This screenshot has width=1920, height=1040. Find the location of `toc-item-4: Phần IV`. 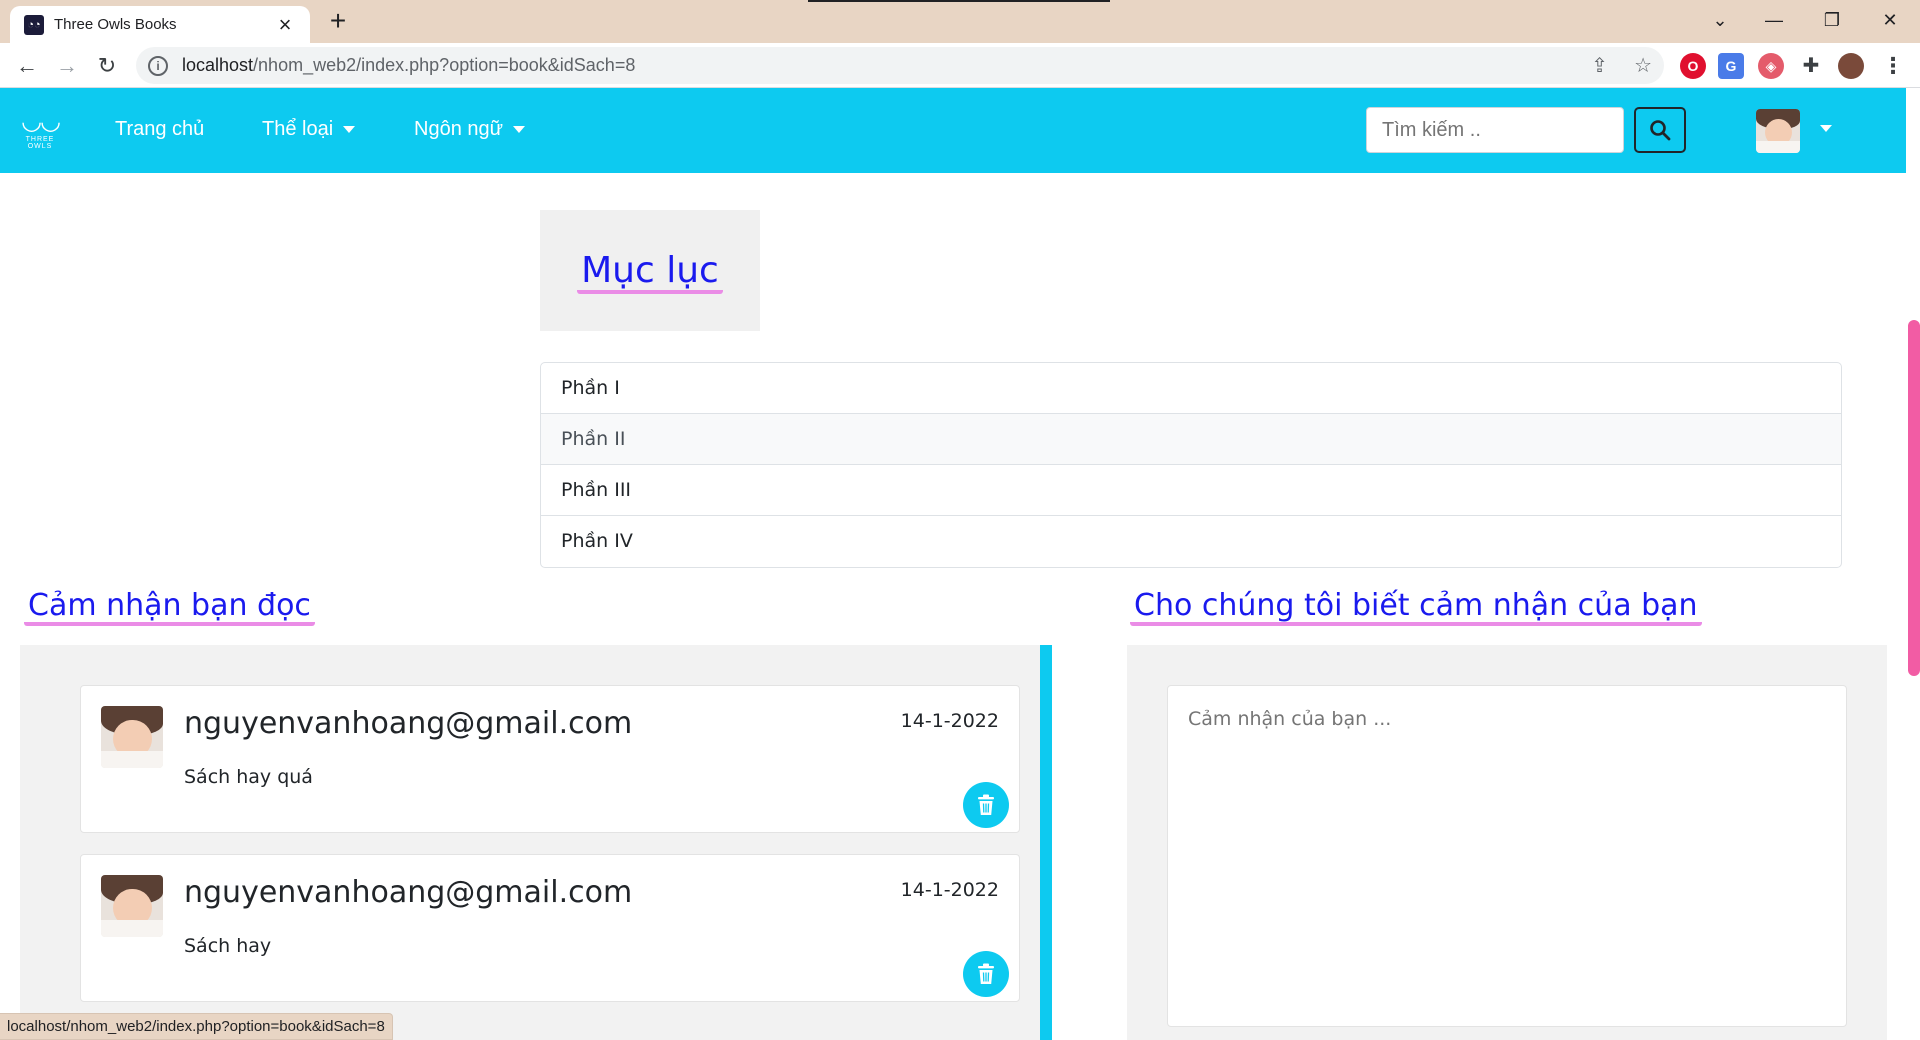

toc-item-4: Phần IV is located at coordinates (1191, 541).